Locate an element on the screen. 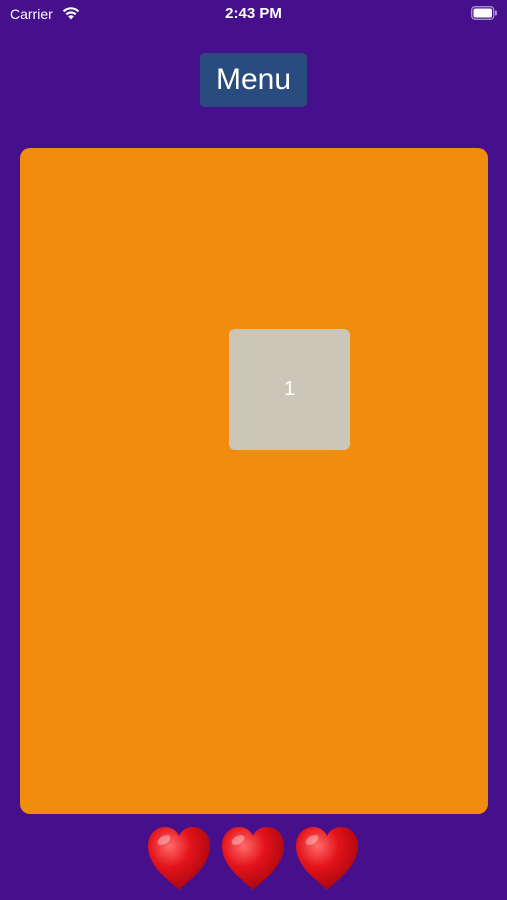 The width and height of the screenshot is (507, 900). clock-time: 2:43 PM is located at coordinates (253, 13).